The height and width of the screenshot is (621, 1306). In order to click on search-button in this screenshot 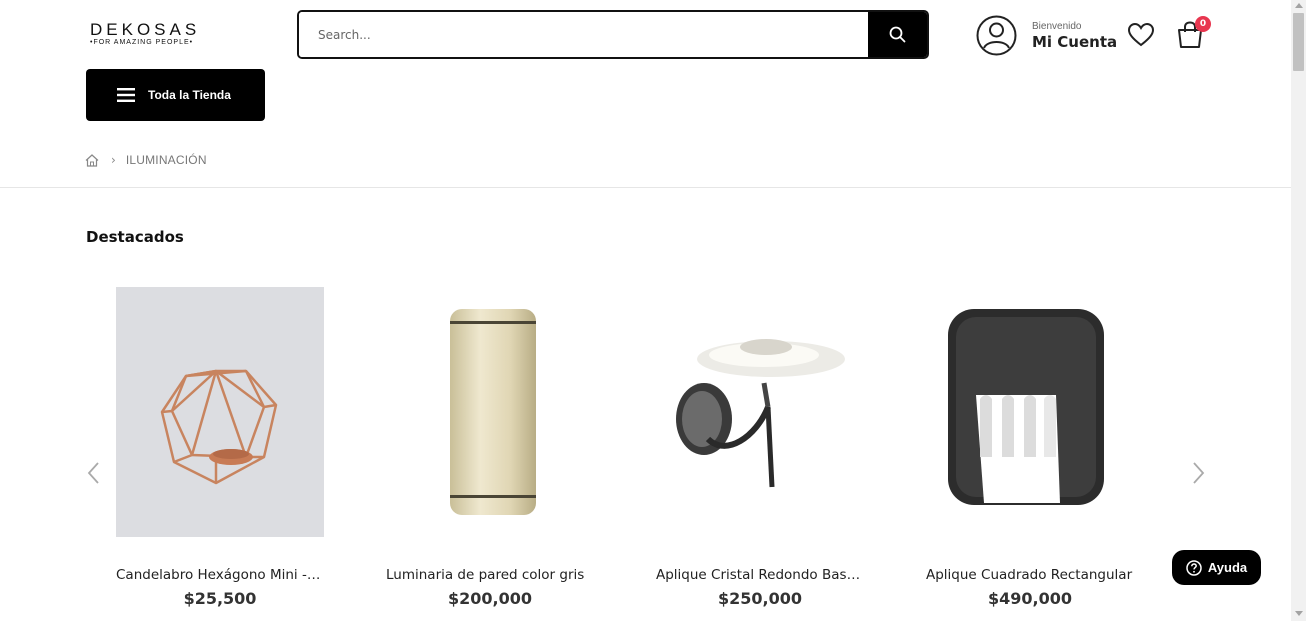, I will do `click(897, 34)`.